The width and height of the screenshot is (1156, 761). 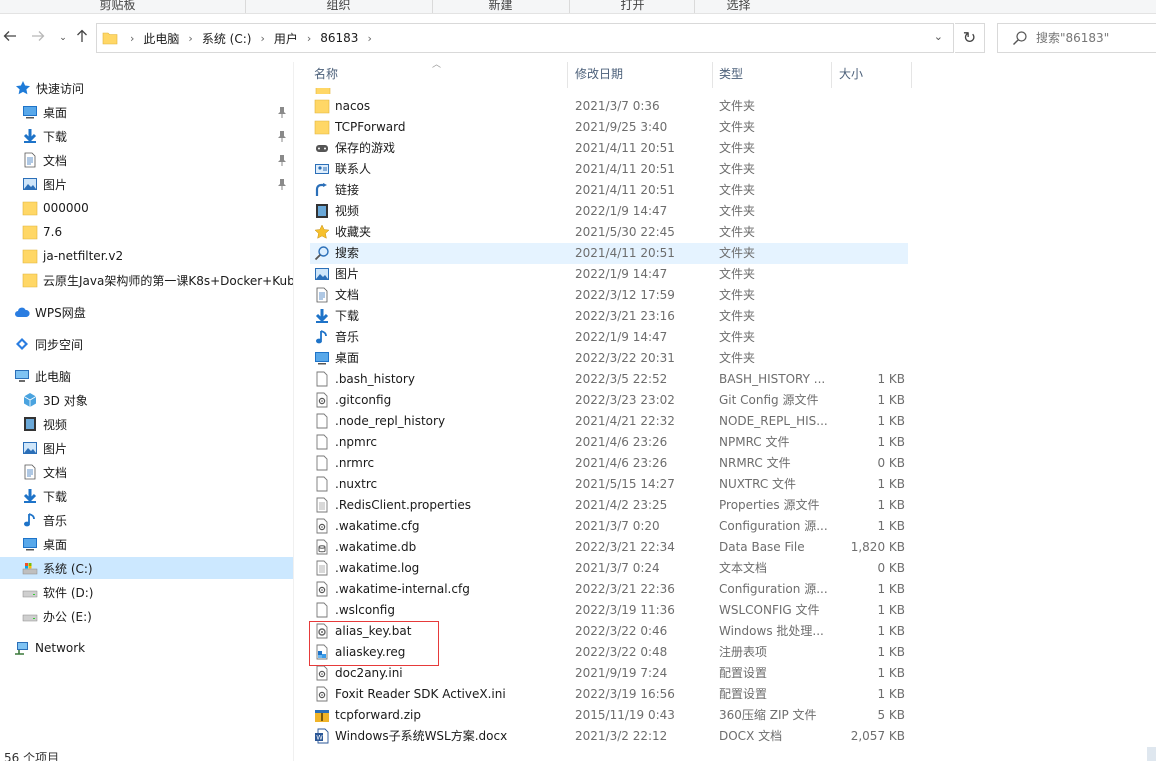 I want to click on breadcrumb-user-folder: 86183, so click(x=339, y=38).